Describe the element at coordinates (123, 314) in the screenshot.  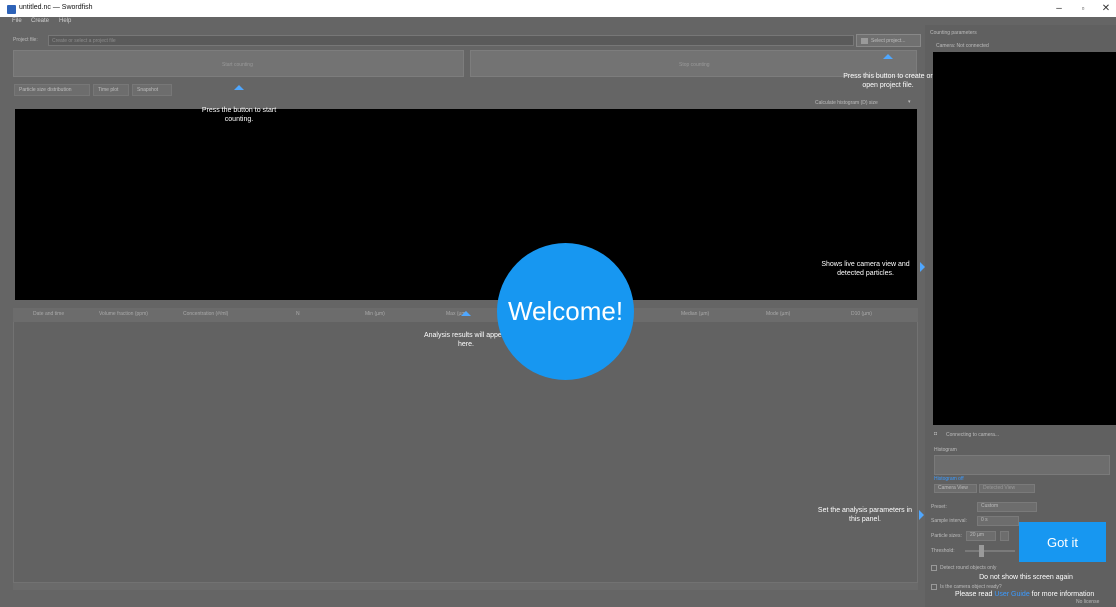
I see `column-header: Volume fraction (ppm)` at that location.